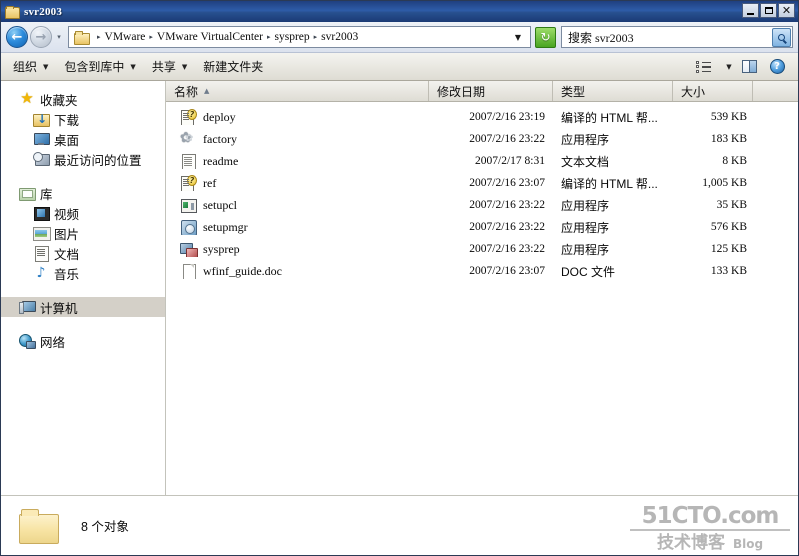 This screenshot has width=799, height=556. What do you see at coordinates (585, 161) in the screenshot?
I see `file-type: 文本文档` at bounding box center [585, 161].